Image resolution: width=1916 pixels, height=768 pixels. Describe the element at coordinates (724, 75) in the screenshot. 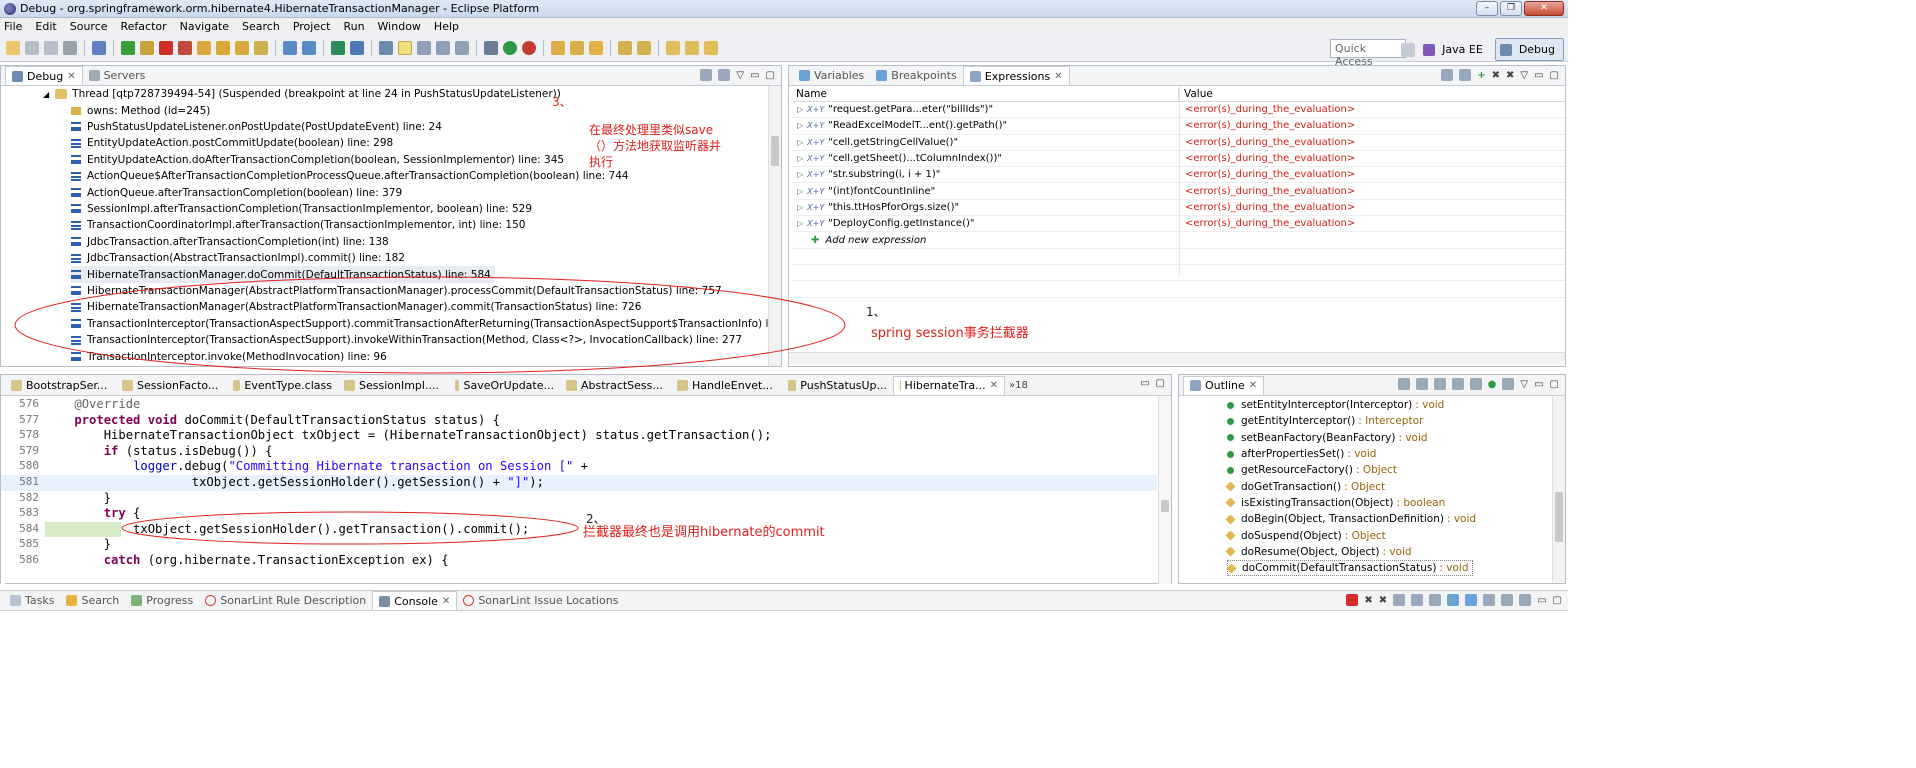

I see `collapse-icon` at that location.